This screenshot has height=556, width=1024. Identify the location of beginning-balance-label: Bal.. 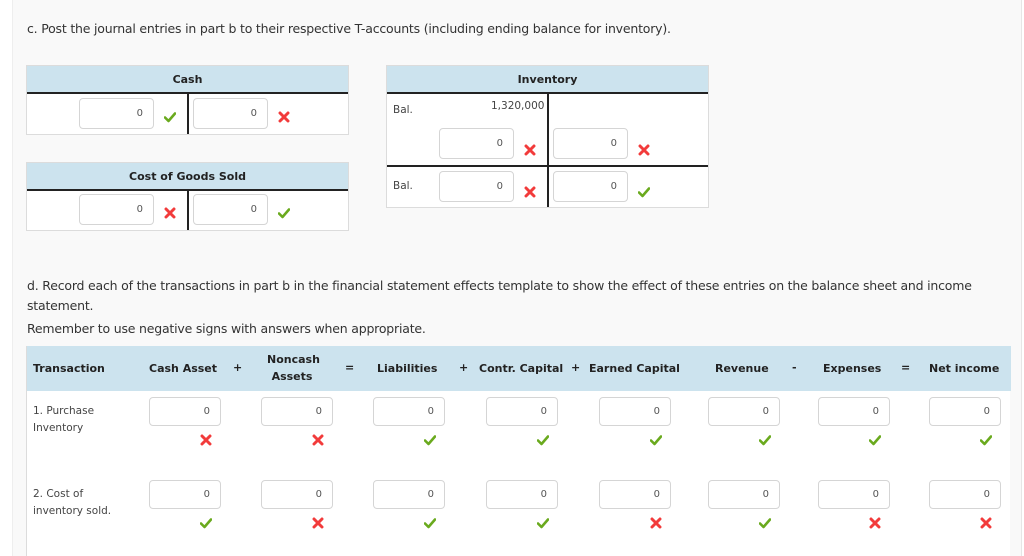
(403, 110).